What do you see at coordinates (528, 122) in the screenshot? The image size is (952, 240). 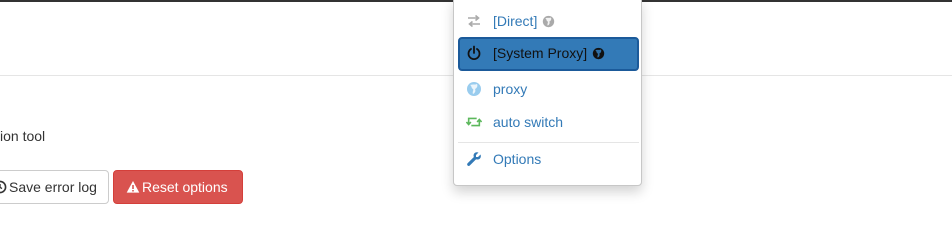 I see `menu-item-auto-switch-label: auto switch` at bounding box center [528, 122].